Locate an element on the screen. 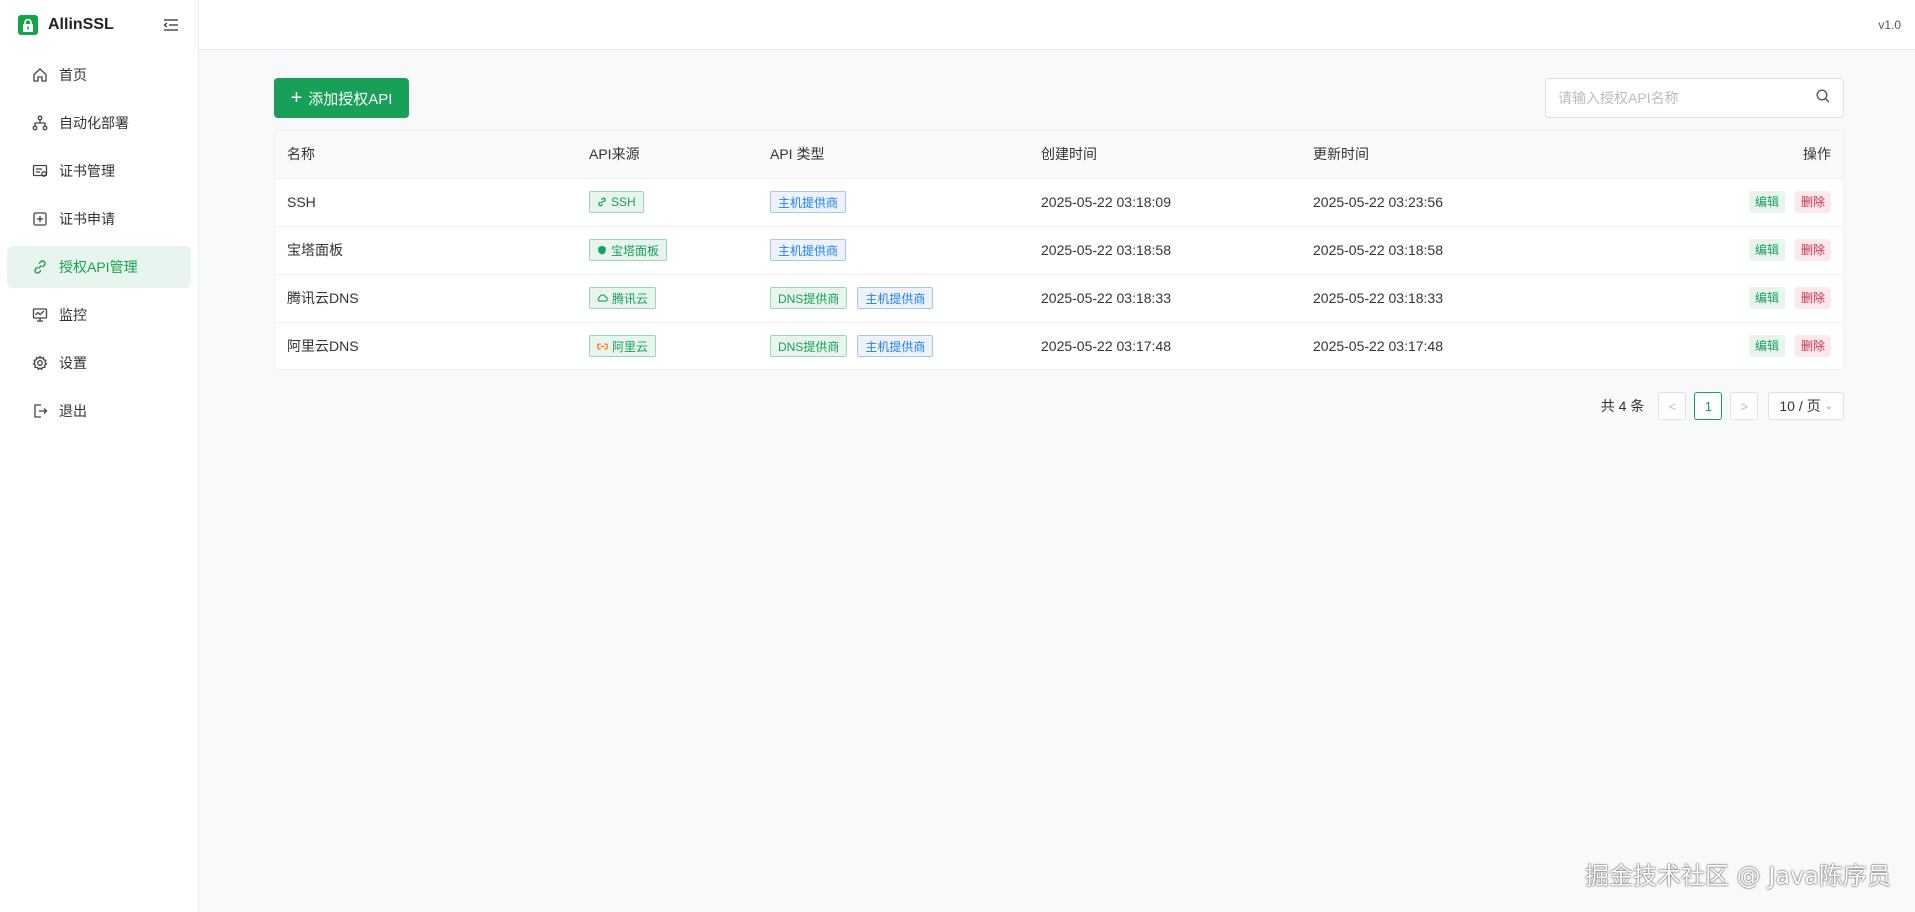 This screenshot has width=1915, height=912. search-input is located at coordinates (1686, 98).